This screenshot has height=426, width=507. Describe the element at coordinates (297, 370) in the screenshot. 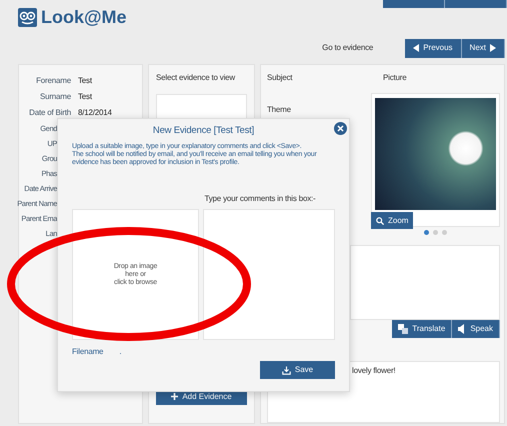

I see `save-button: Save` at that location.